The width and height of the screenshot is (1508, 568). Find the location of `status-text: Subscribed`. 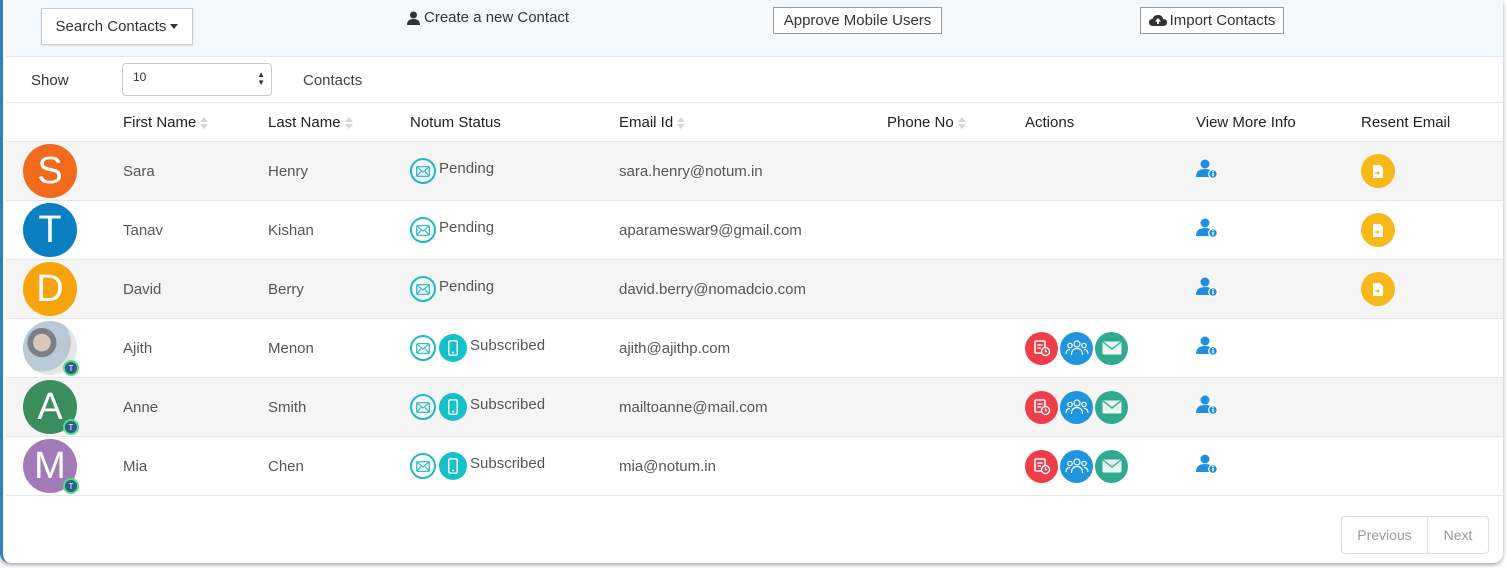

status-text: Subscribed is located at coordinates (508, 345).